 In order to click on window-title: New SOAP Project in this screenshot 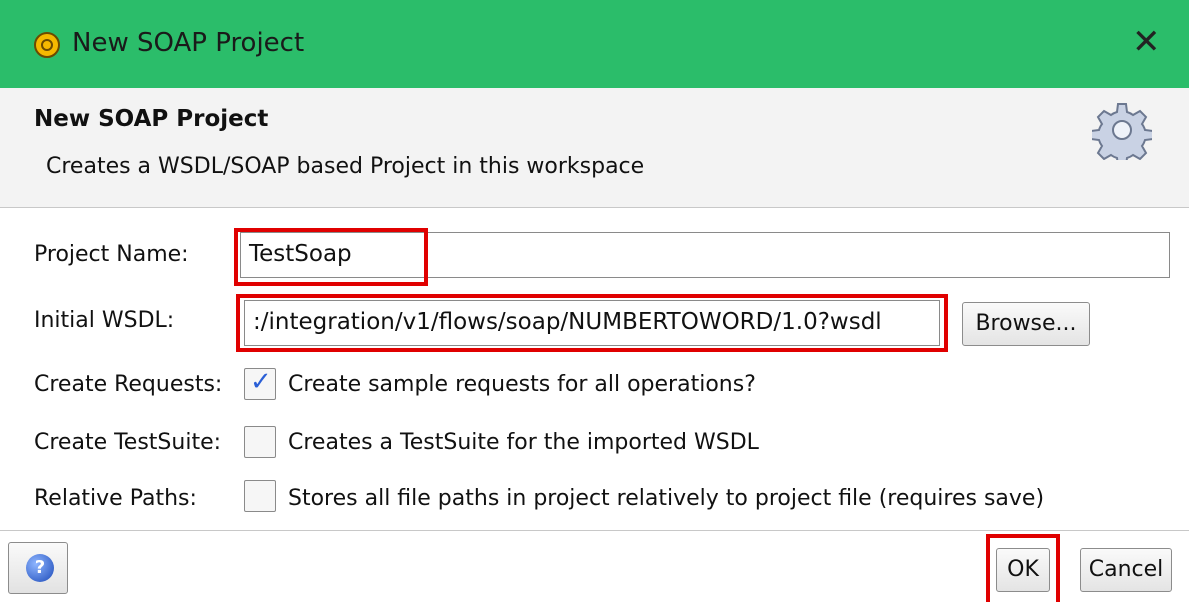, I will do `click(188, 43)`.